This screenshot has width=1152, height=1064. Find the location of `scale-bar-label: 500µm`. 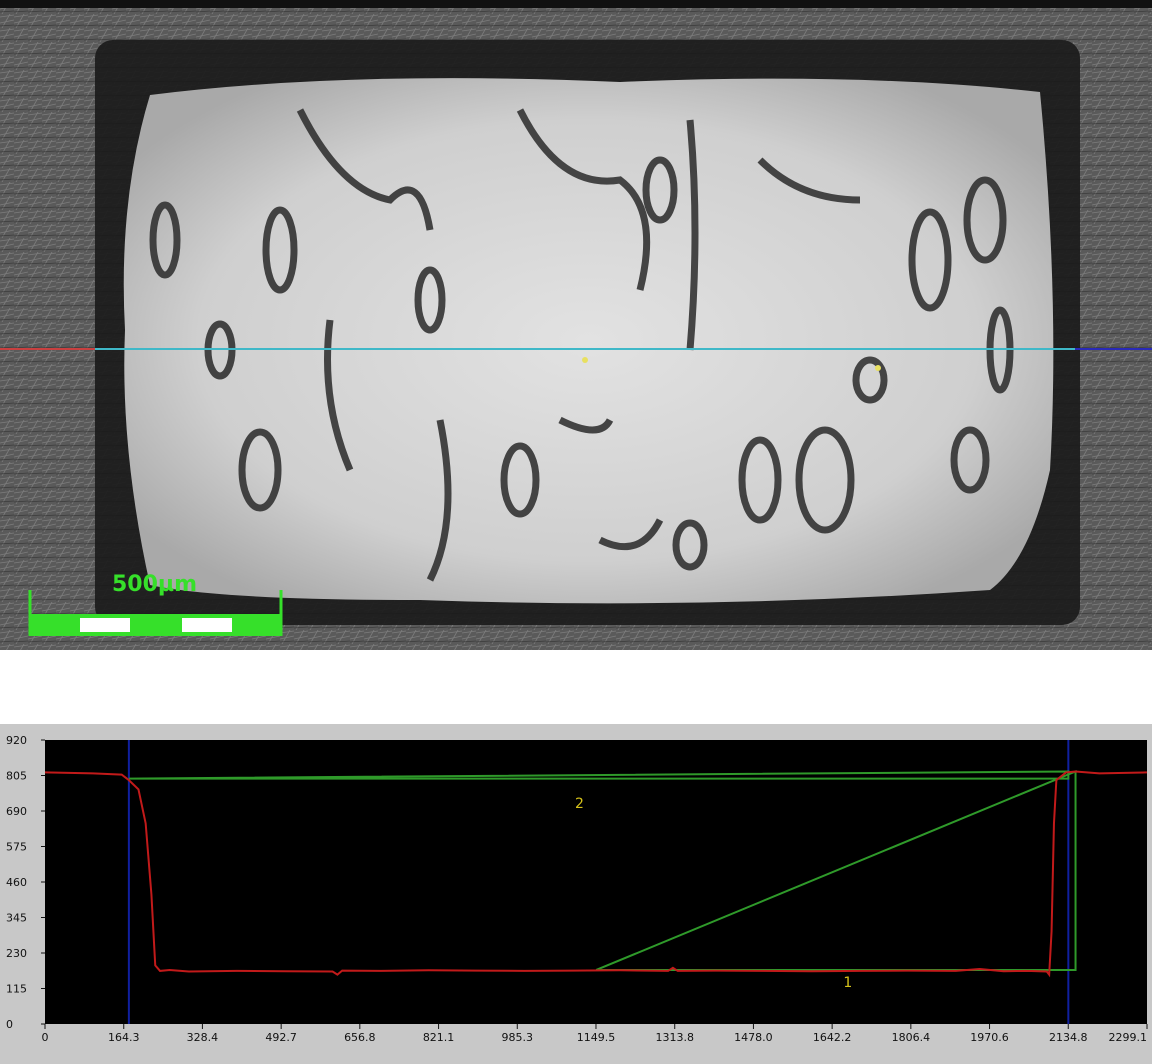

scale-bar-label: 500µm is located at coordinates (155, 584).